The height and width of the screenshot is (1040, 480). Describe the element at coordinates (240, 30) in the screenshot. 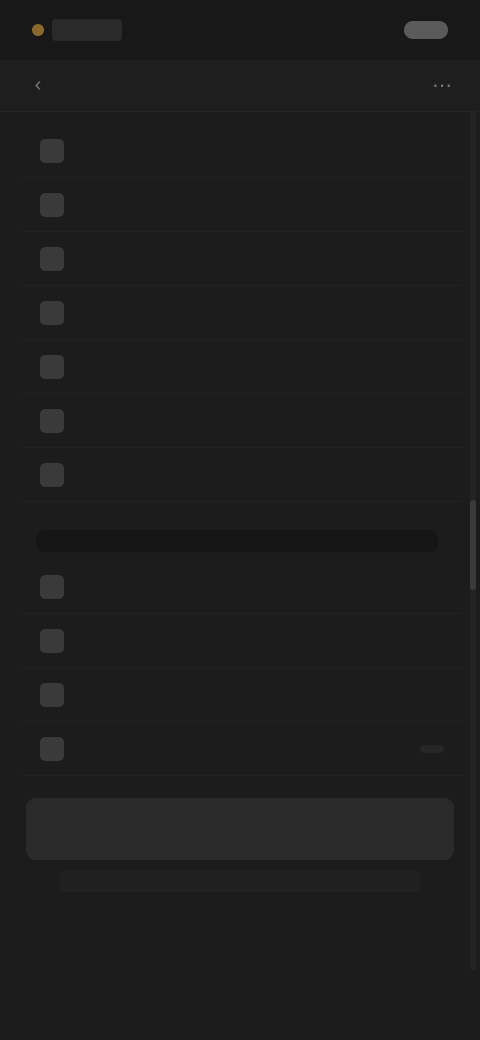

I see `status-bar` at that location.